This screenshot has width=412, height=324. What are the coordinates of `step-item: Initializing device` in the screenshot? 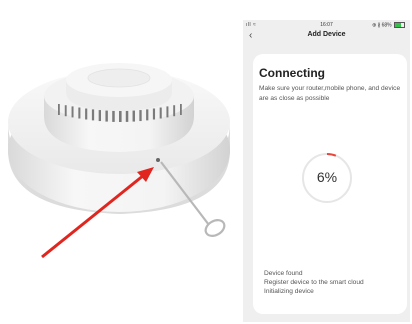 It's located at (289, 291).